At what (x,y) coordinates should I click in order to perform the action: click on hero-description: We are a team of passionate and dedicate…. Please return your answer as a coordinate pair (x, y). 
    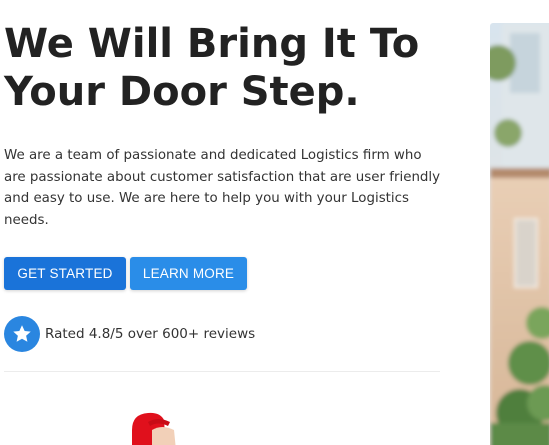
    Looking at the image, I should click on (222, 188).